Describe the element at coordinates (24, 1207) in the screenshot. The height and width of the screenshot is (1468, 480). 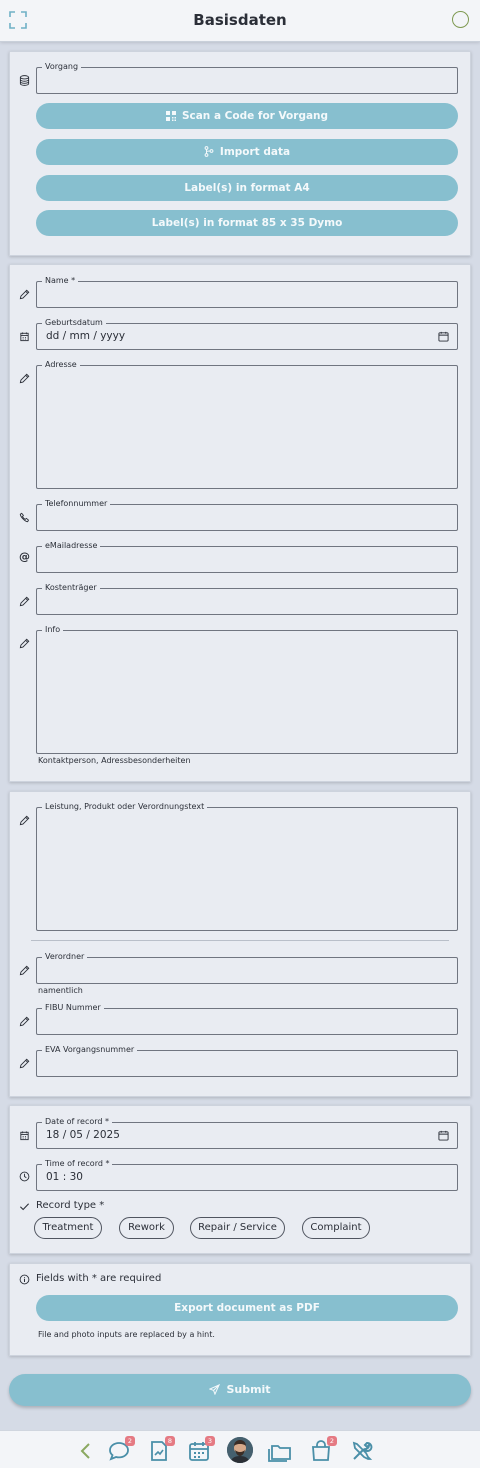
I see `checkmark-icon` at that location.